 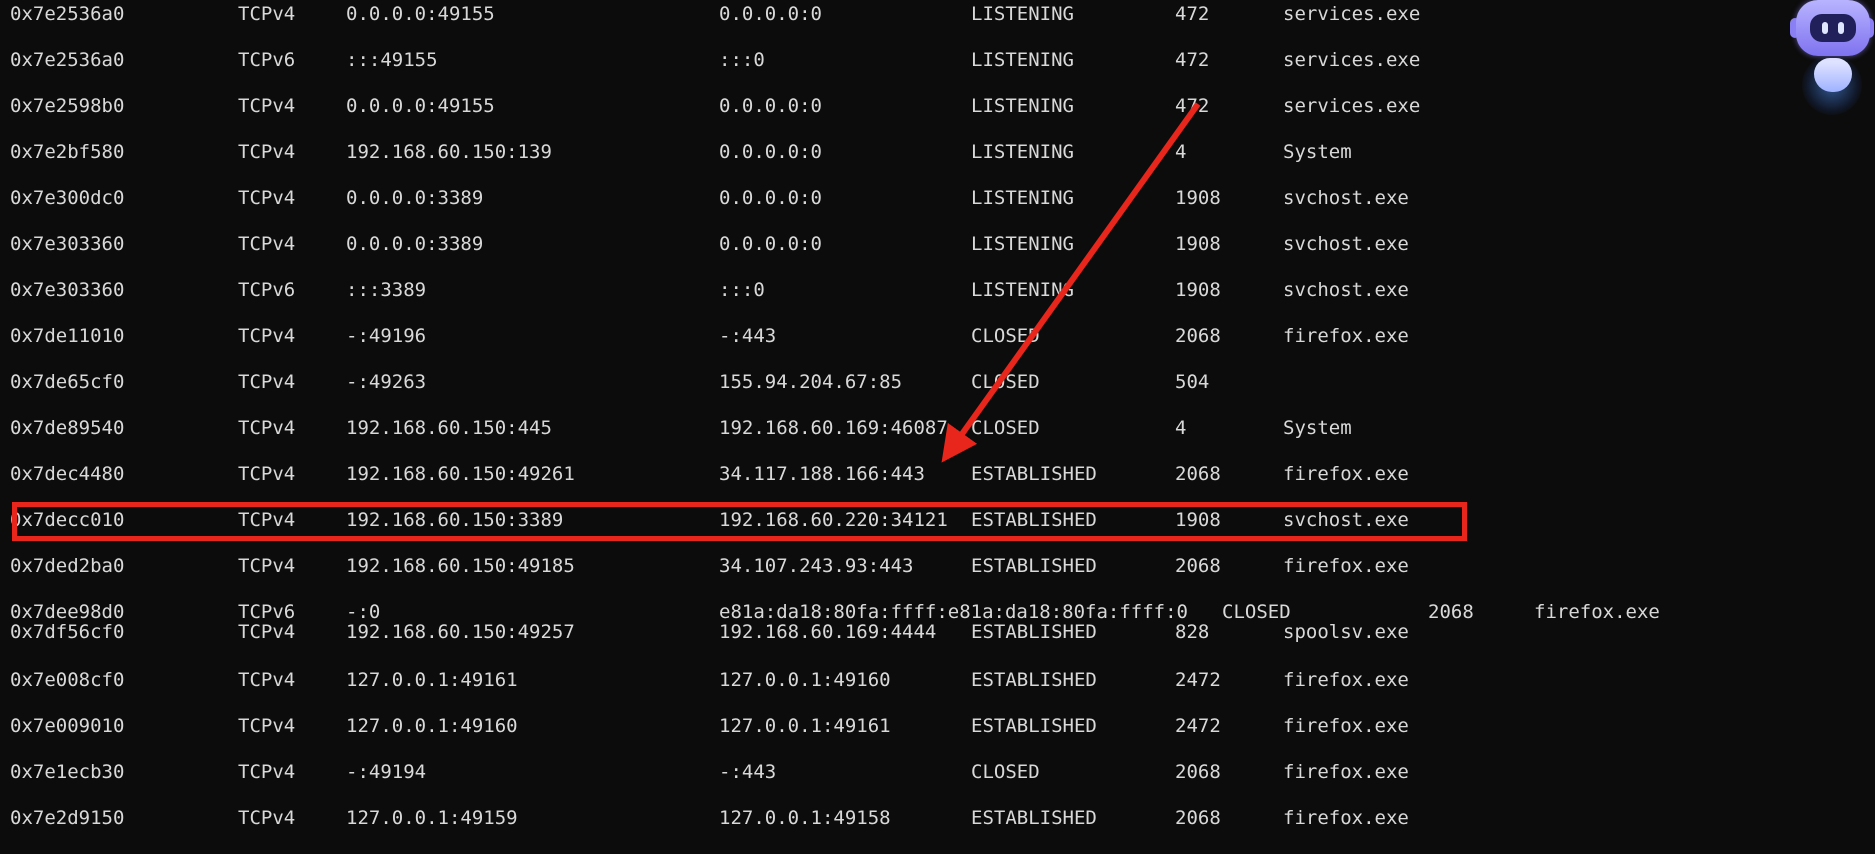 I want to click on cell-local: 0.0.0.0:49155, so click(x=420, y=106).